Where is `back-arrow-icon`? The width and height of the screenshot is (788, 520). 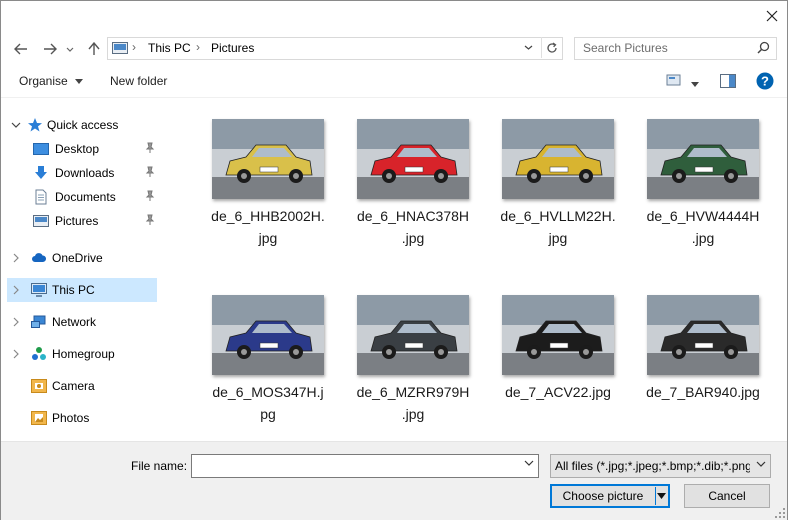 back-arrow-icon is located at coordinates (20, 49).